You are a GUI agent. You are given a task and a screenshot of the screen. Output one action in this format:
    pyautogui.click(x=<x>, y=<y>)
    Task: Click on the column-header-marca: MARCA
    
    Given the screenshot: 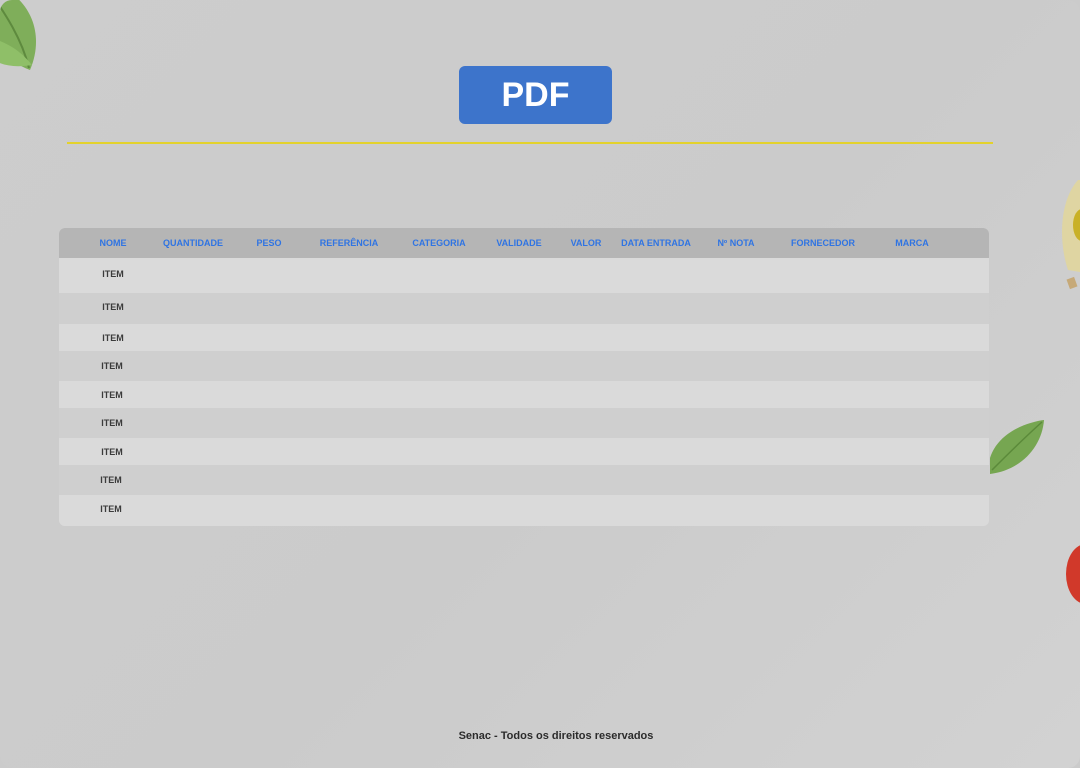 What is the action you would take?
    pyautogui.click(x=912, y=243)
    